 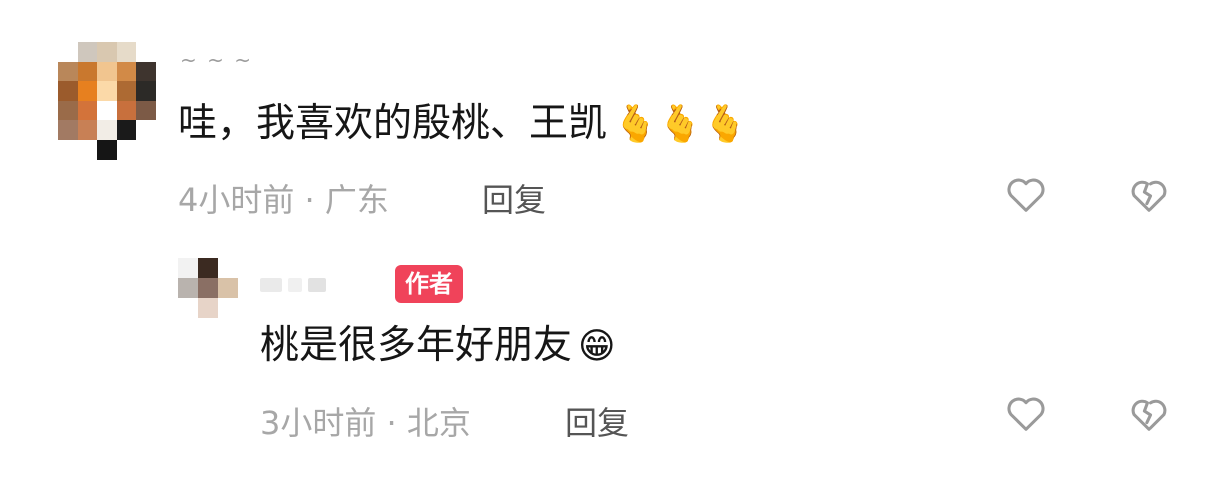 What do you see at coordinates (293, 285) in the screenshot?
I see `username` at bounding box center [293, 285].